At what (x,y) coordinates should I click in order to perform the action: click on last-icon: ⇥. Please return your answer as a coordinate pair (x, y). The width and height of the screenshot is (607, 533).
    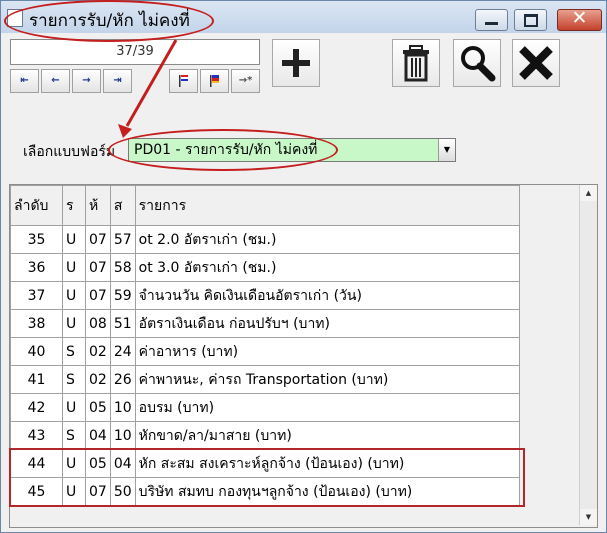
    Looking at the image, I should click on (117, 80).